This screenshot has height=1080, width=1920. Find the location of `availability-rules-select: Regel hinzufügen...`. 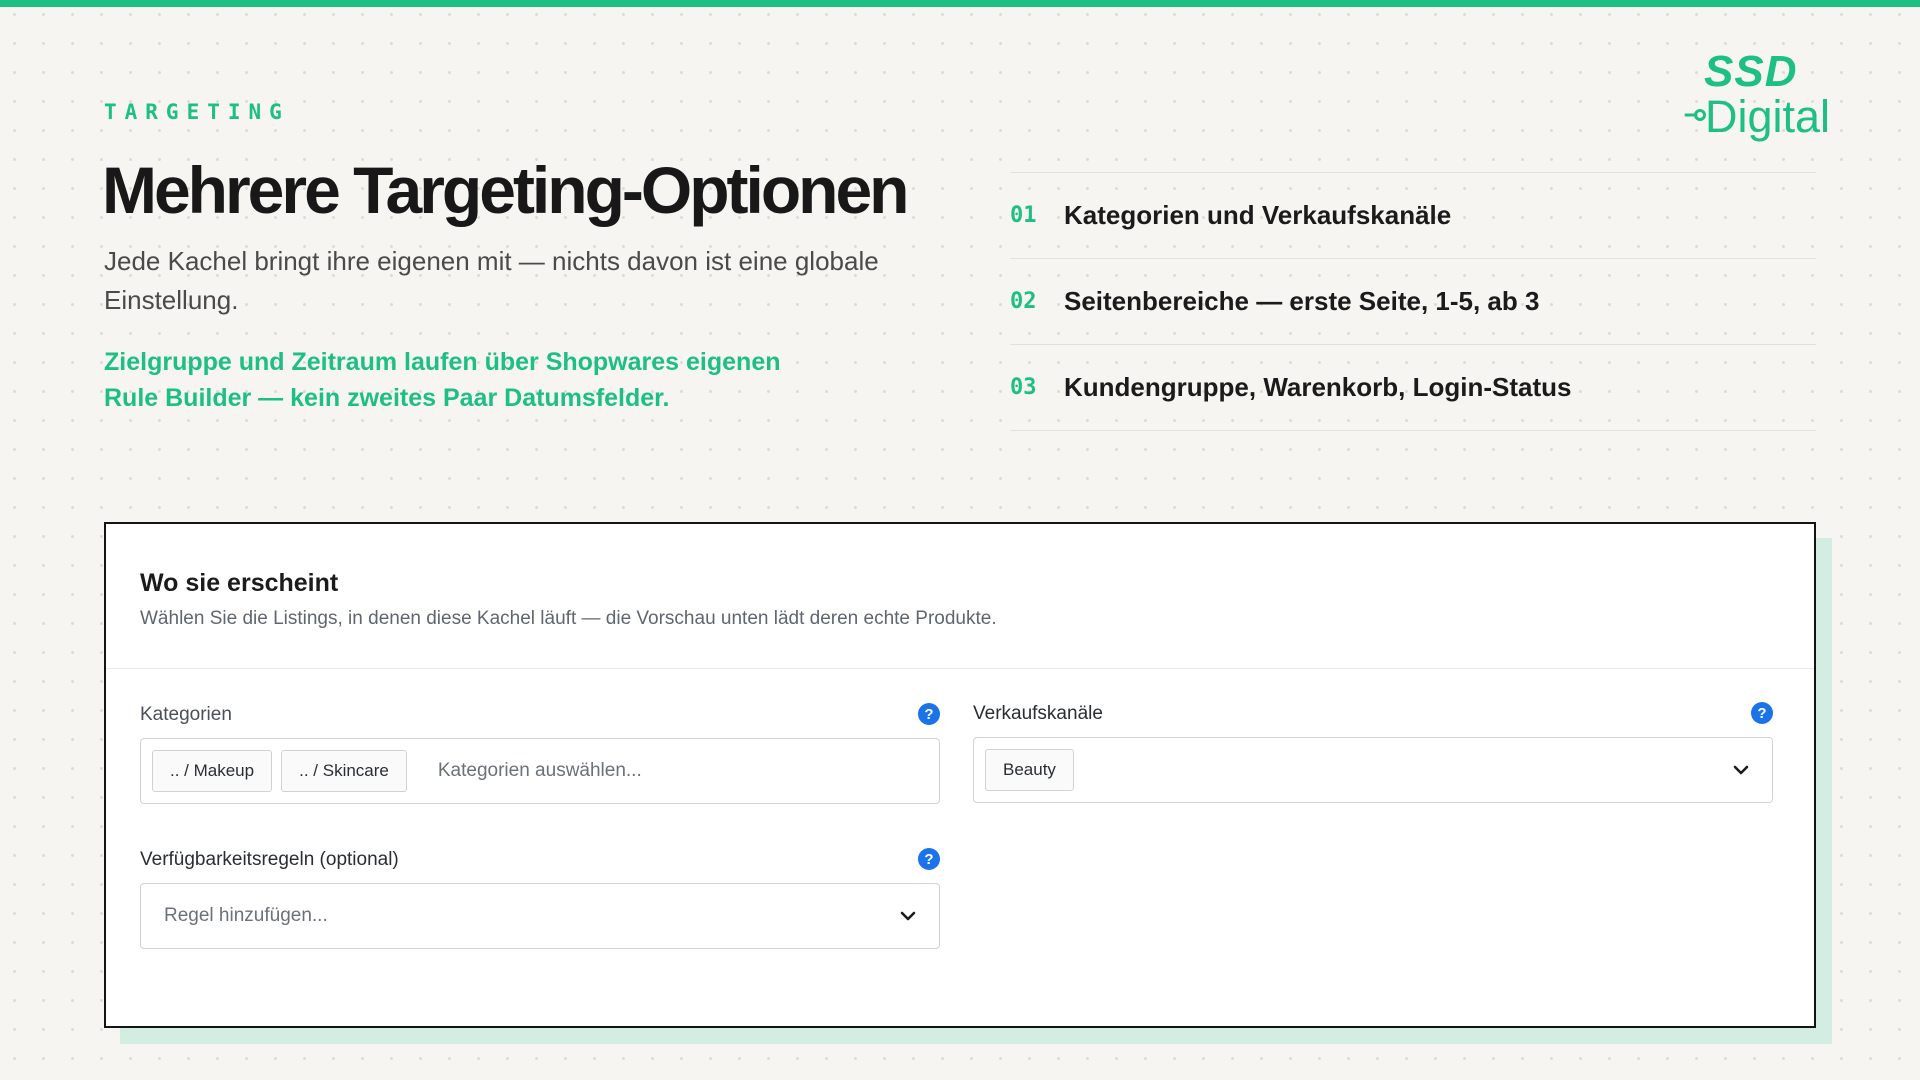

availability-rules-select: Regel hinzufügen... is located at coordinates (540, 916).